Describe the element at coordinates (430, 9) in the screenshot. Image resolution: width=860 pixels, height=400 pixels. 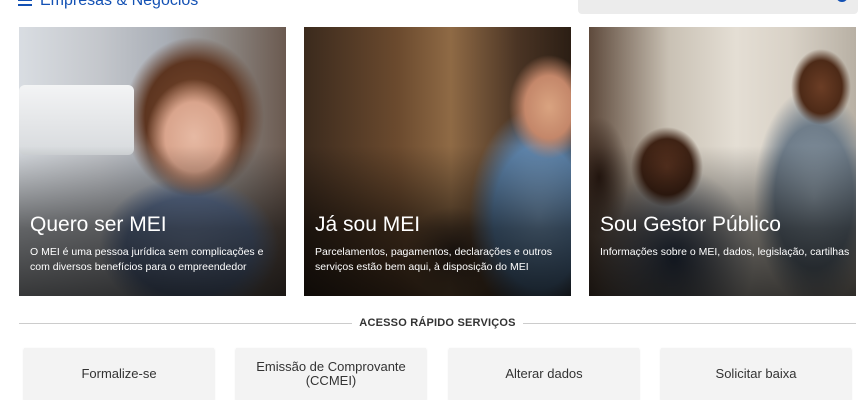
I see `top-header: Empresas & Negócios` at that location.